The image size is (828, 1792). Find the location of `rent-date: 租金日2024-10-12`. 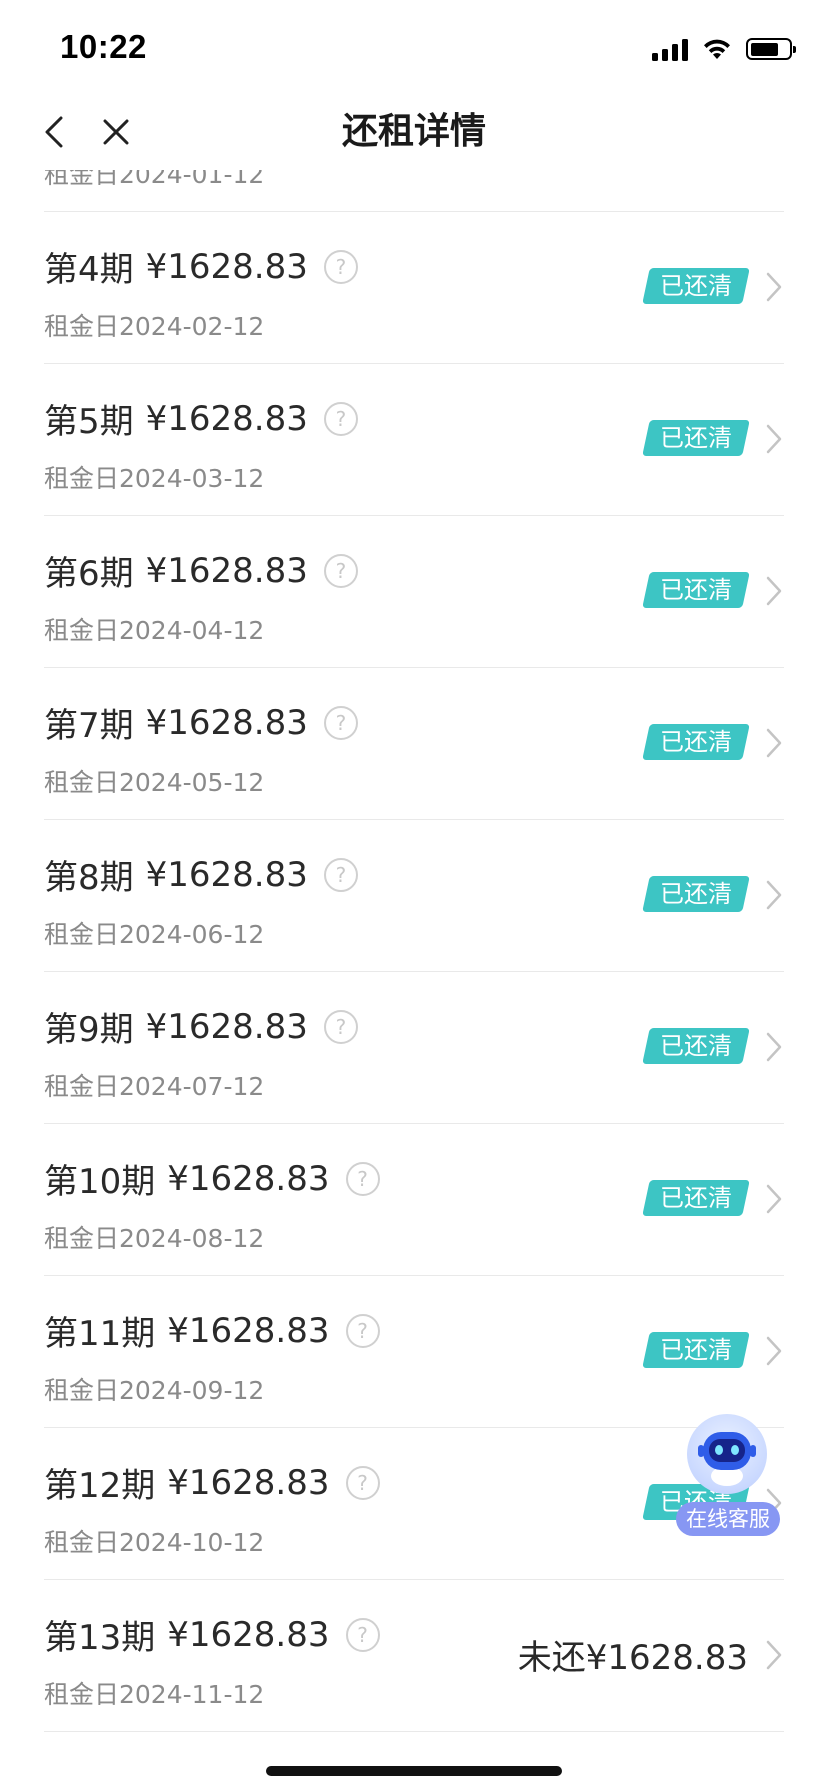

rent-date: 租金日2024-10-12 is located at coordinates (154, 1542).